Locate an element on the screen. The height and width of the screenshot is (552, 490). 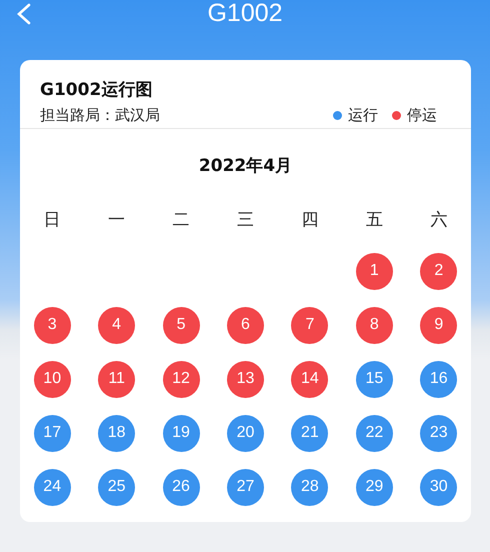
weekday-label: 二 is located at coordinates (181, 219).